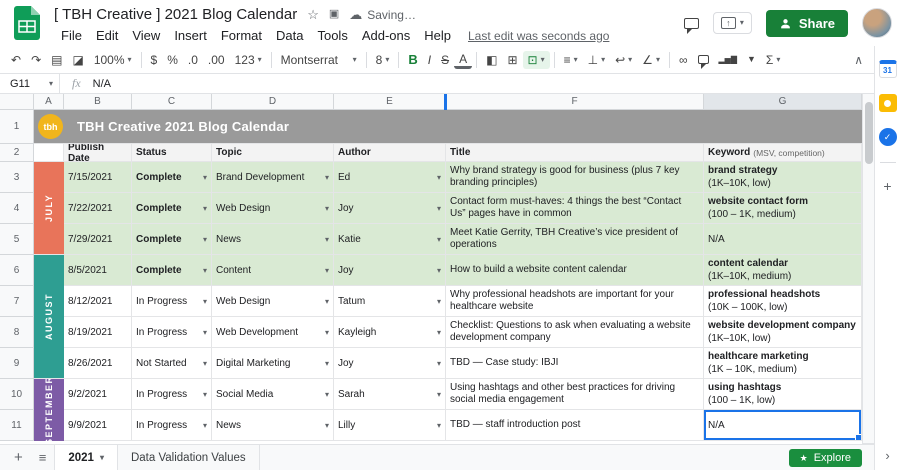  What do you see at coordinates (390, 102) in the screenshot?
I see `column-header-e: E` at bounding box center [390, 102].